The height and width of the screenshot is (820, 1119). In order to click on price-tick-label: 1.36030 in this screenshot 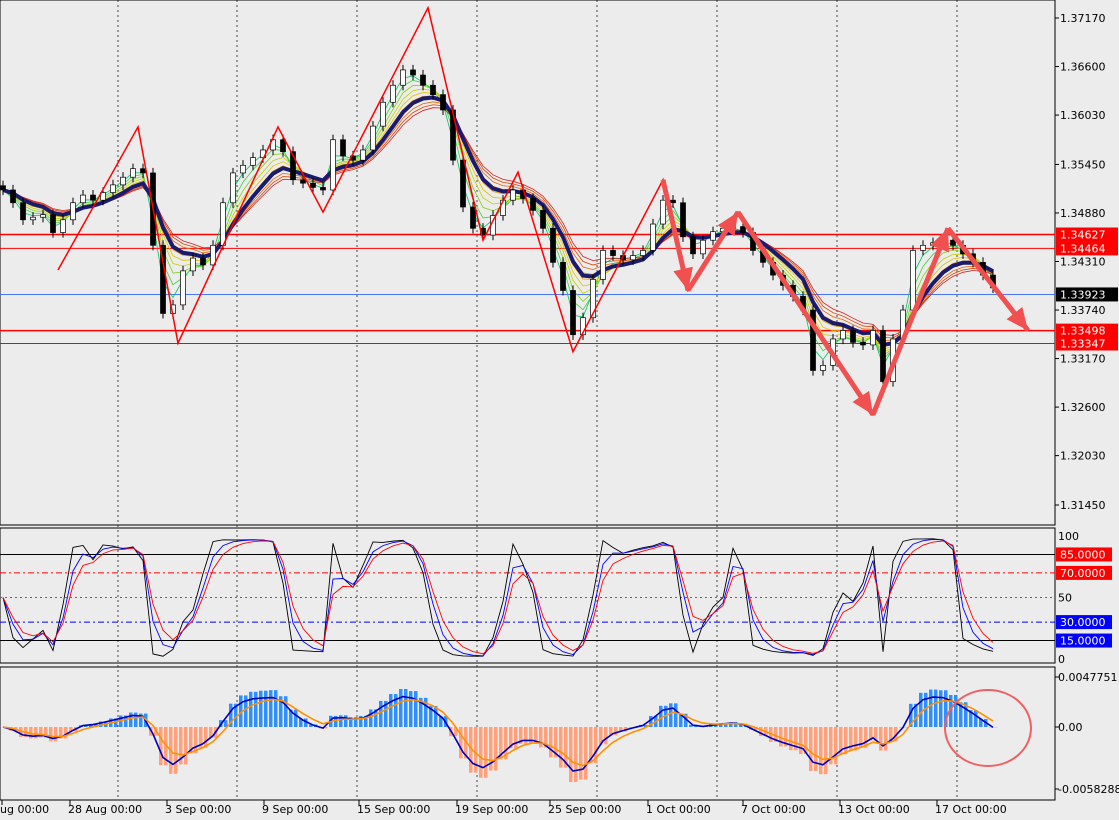, I will do `click(1083, 115)`.